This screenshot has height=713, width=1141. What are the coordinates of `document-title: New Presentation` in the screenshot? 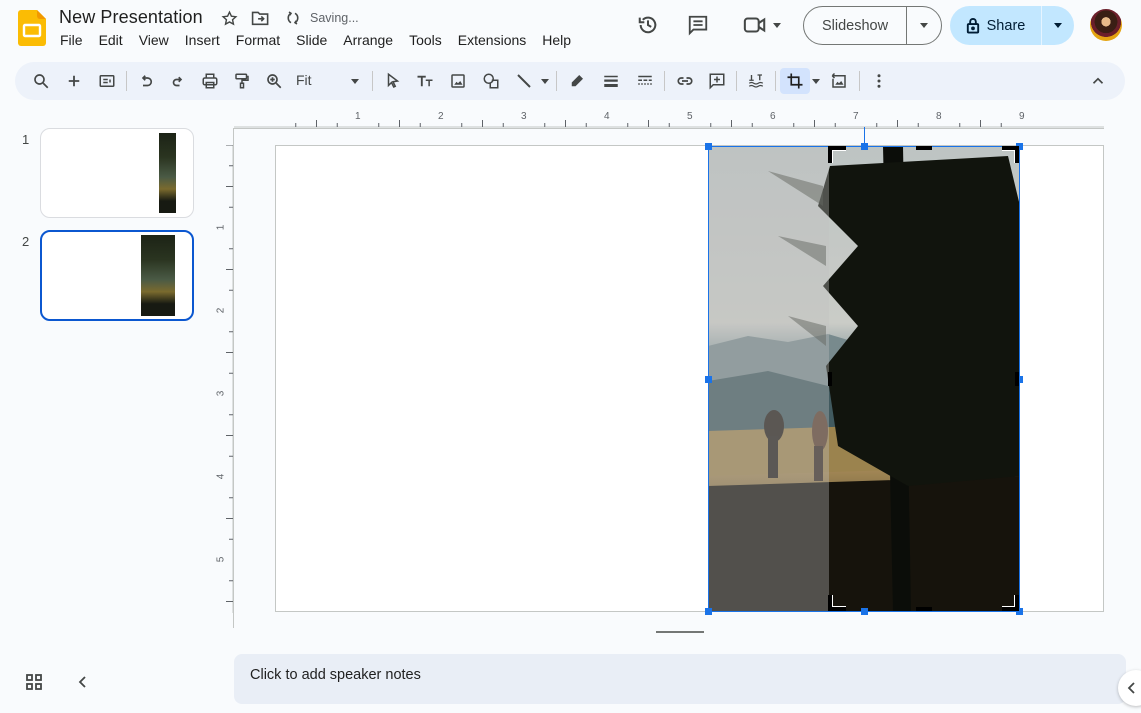 It's located at (131, 17).